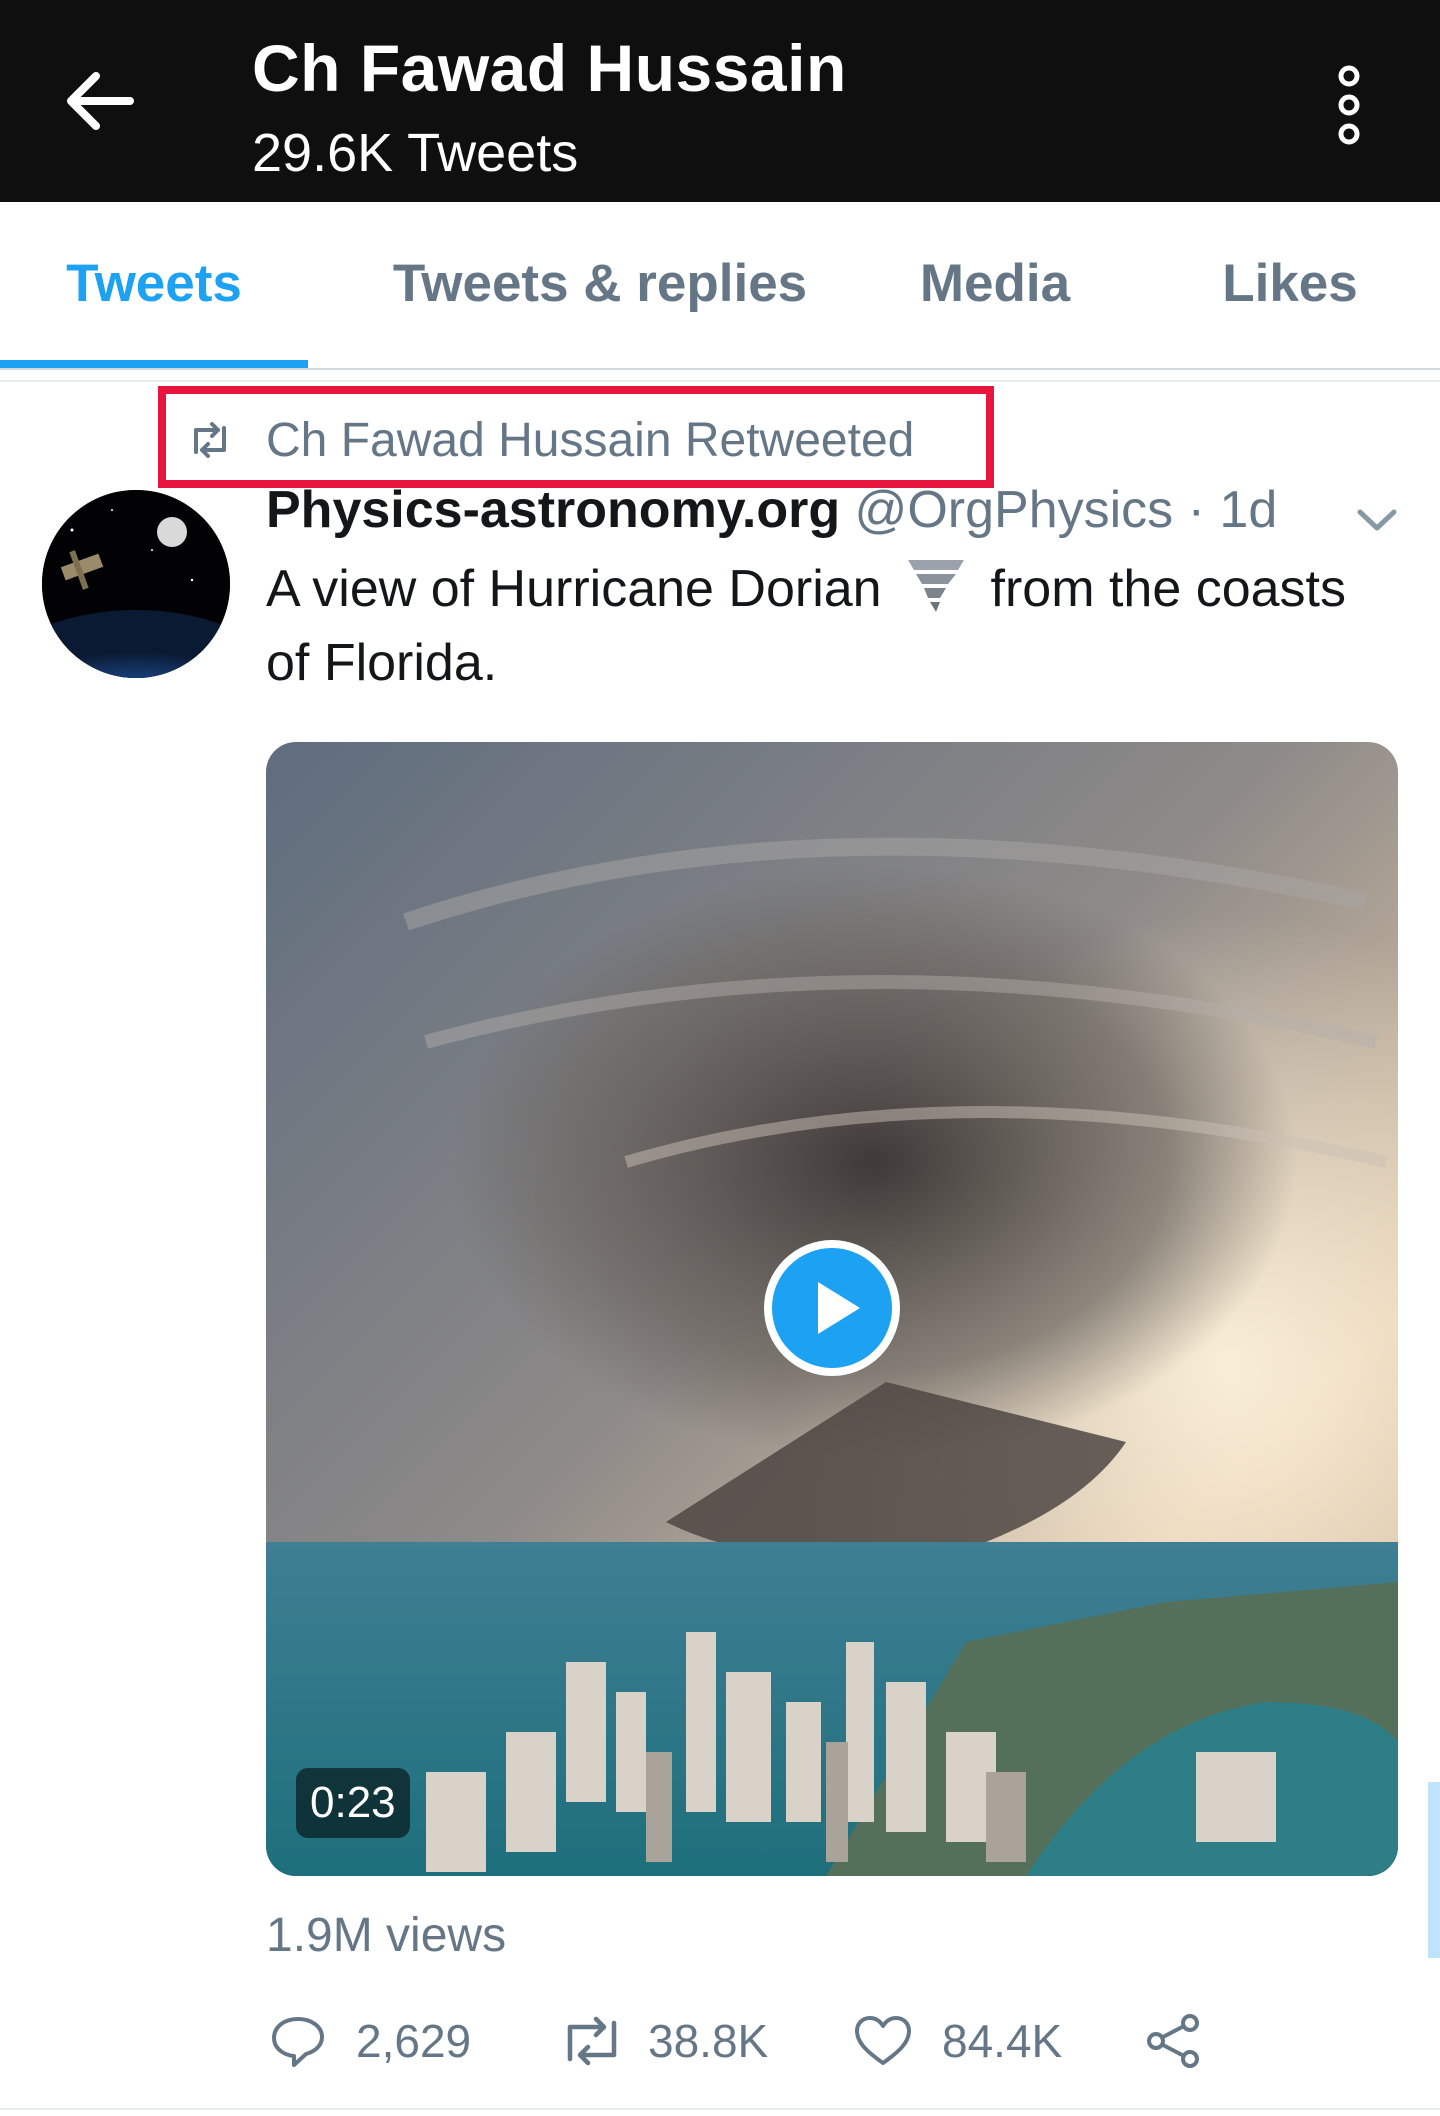 This screenshot has height=2116, width=1440. What do you see at coordinates (553, 510) in the screenshot?
I see `author-display-name: Physics-astronomy.org` at bounding box center [553, 510].